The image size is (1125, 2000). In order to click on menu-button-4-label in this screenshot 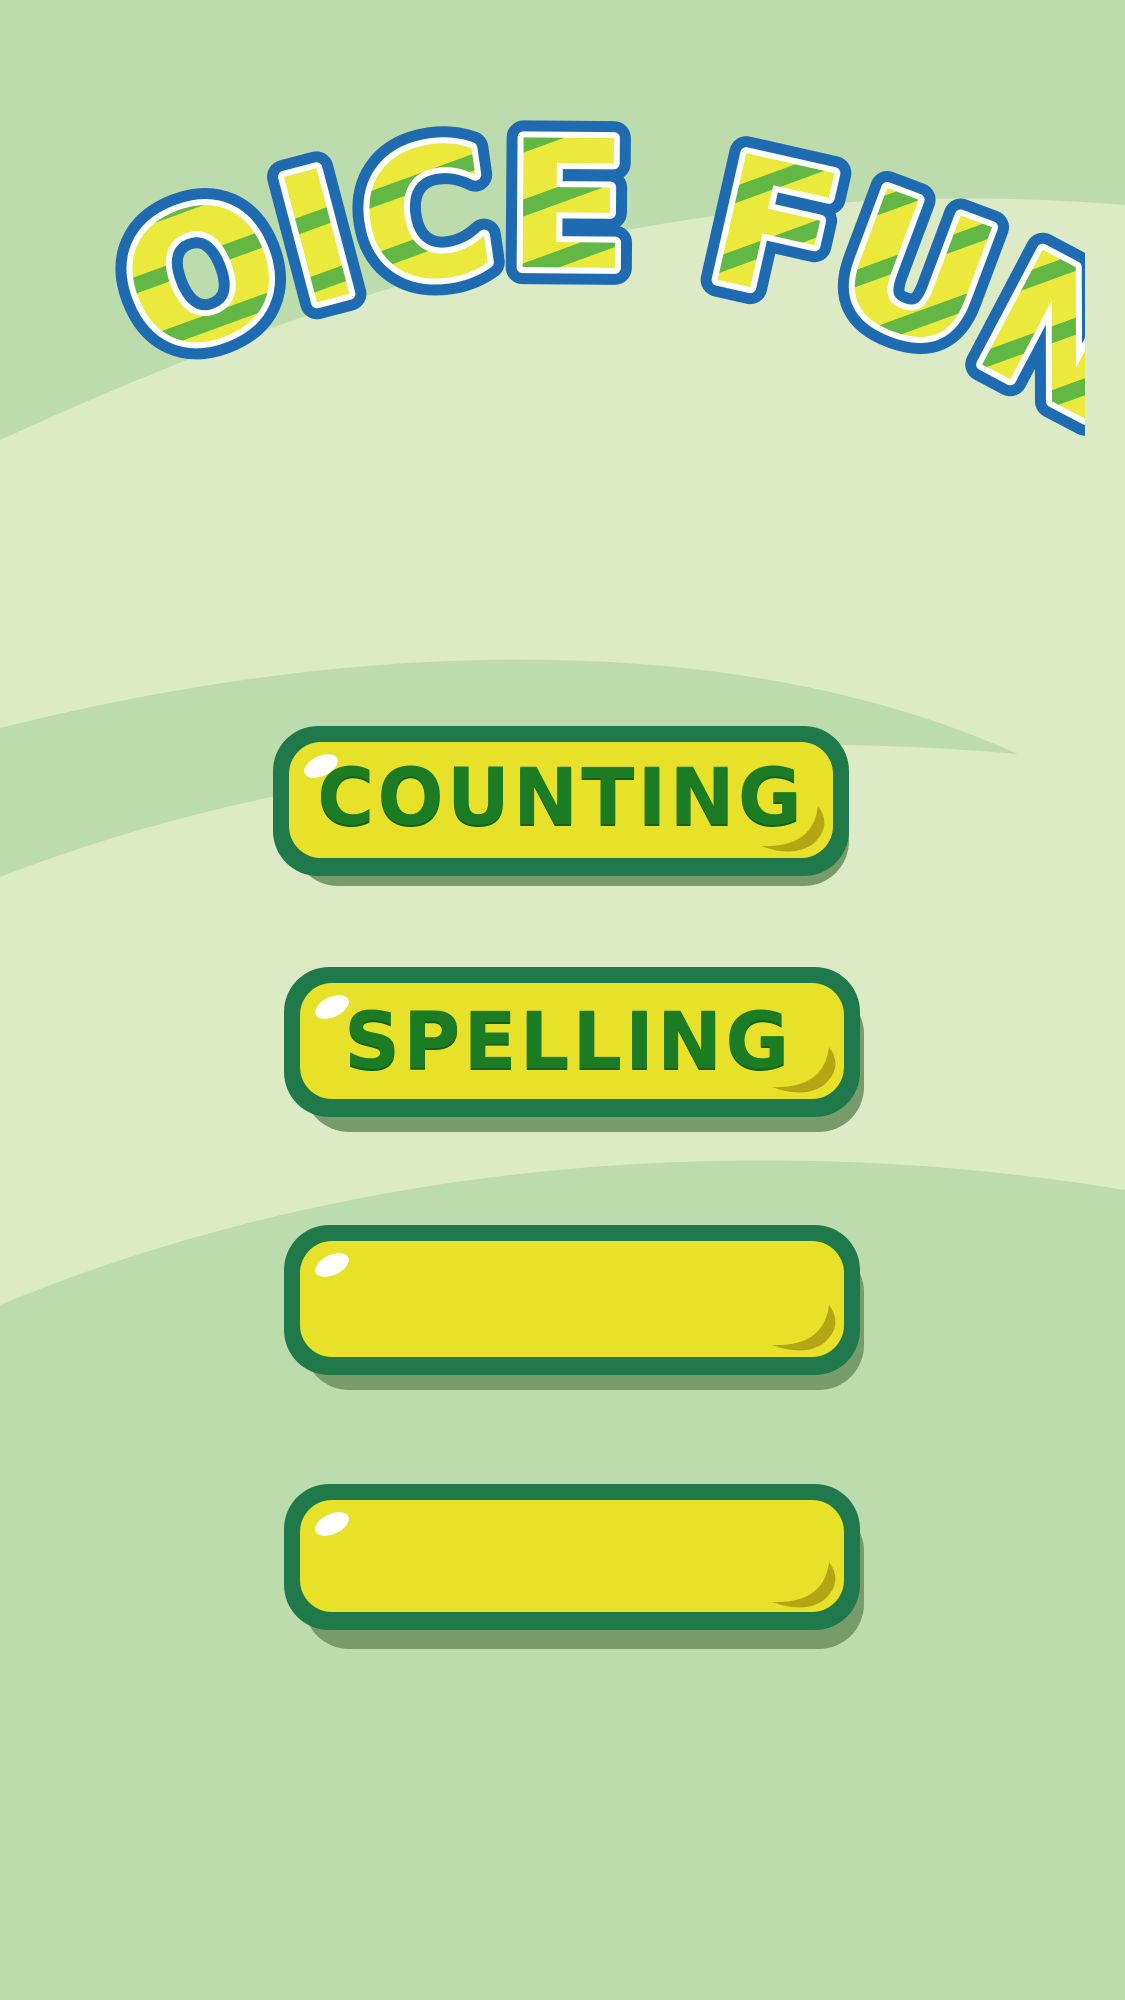, I will do `click(574, 1566)`.